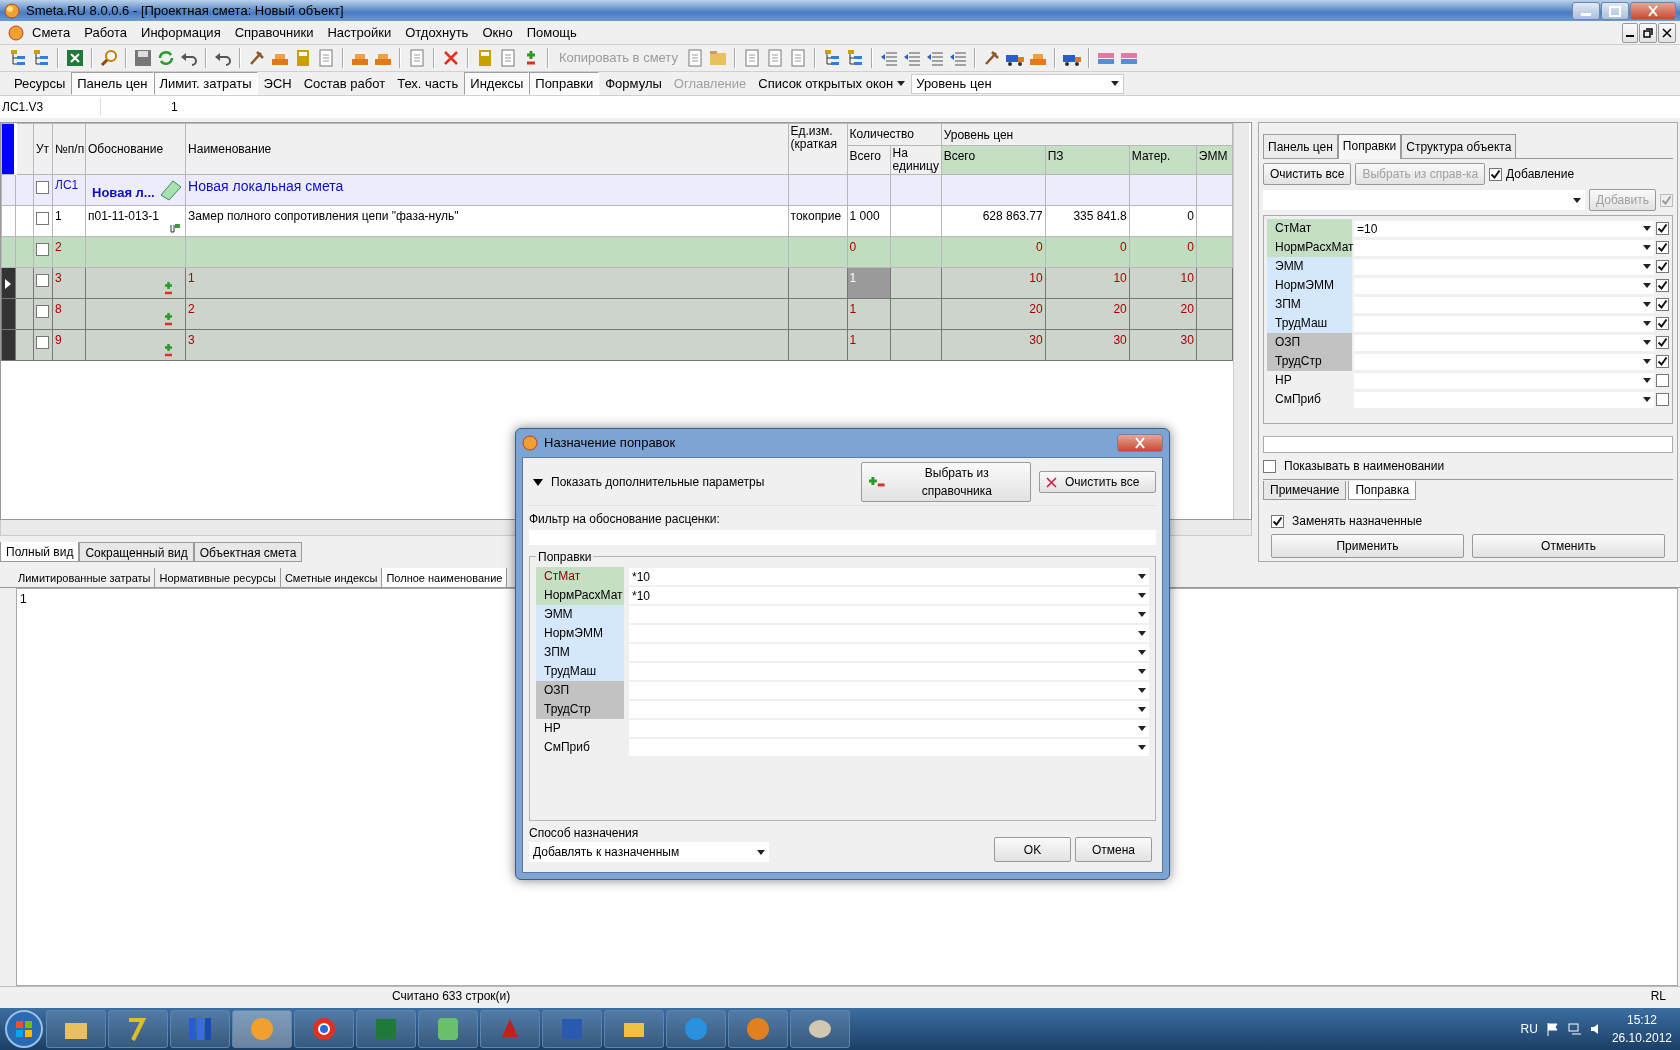 The width and height of the screenshot is (1680, 1050). I want to click on select-value: Добавлять к назначенным, so click(606, 852).